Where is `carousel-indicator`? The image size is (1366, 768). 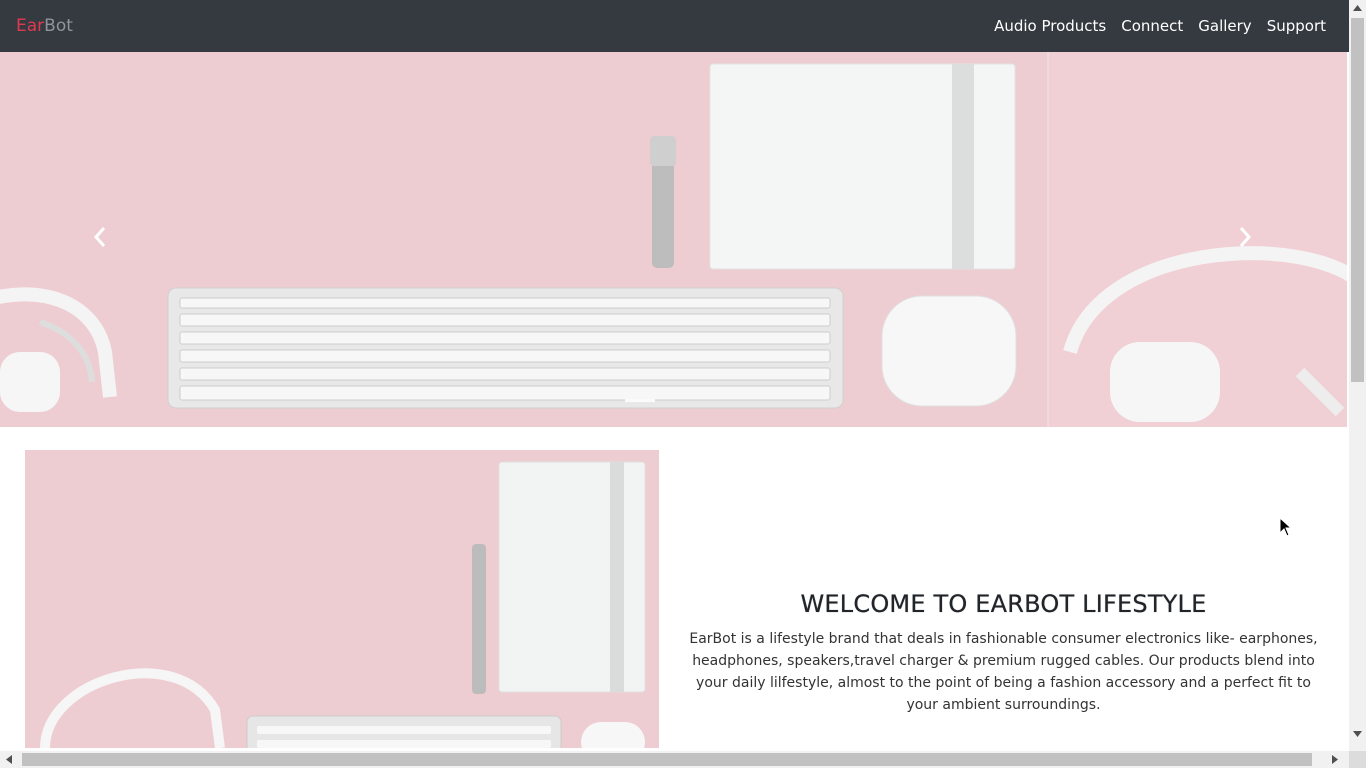
carousel-indicator is located at coordinates (640, 400).